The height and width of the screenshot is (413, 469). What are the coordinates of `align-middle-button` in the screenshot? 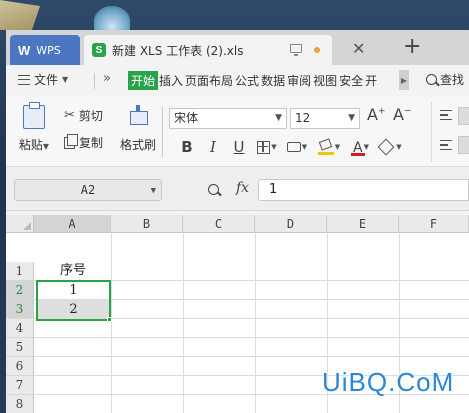 It's located at (463, 116).